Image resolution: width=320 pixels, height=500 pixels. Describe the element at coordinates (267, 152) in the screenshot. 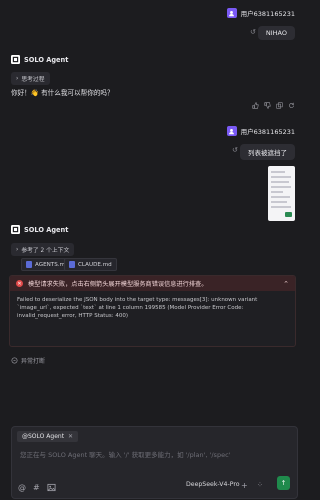

I see `user-message-bubble-2: 列表被遮挡了` at that location.